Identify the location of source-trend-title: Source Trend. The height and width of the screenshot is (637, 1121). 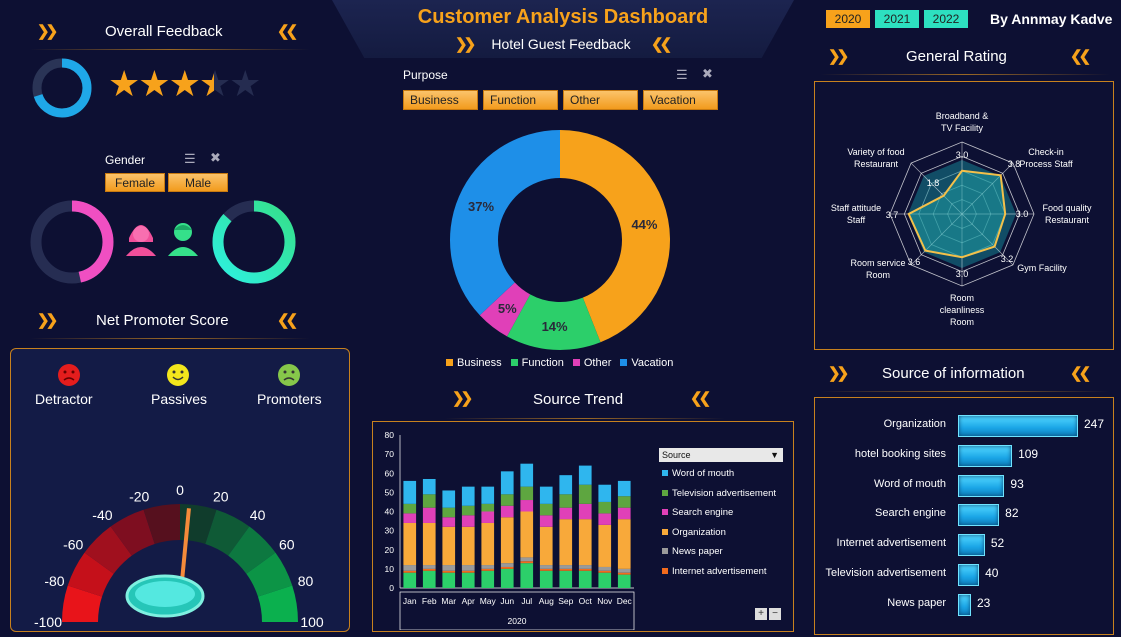
(578, 399).